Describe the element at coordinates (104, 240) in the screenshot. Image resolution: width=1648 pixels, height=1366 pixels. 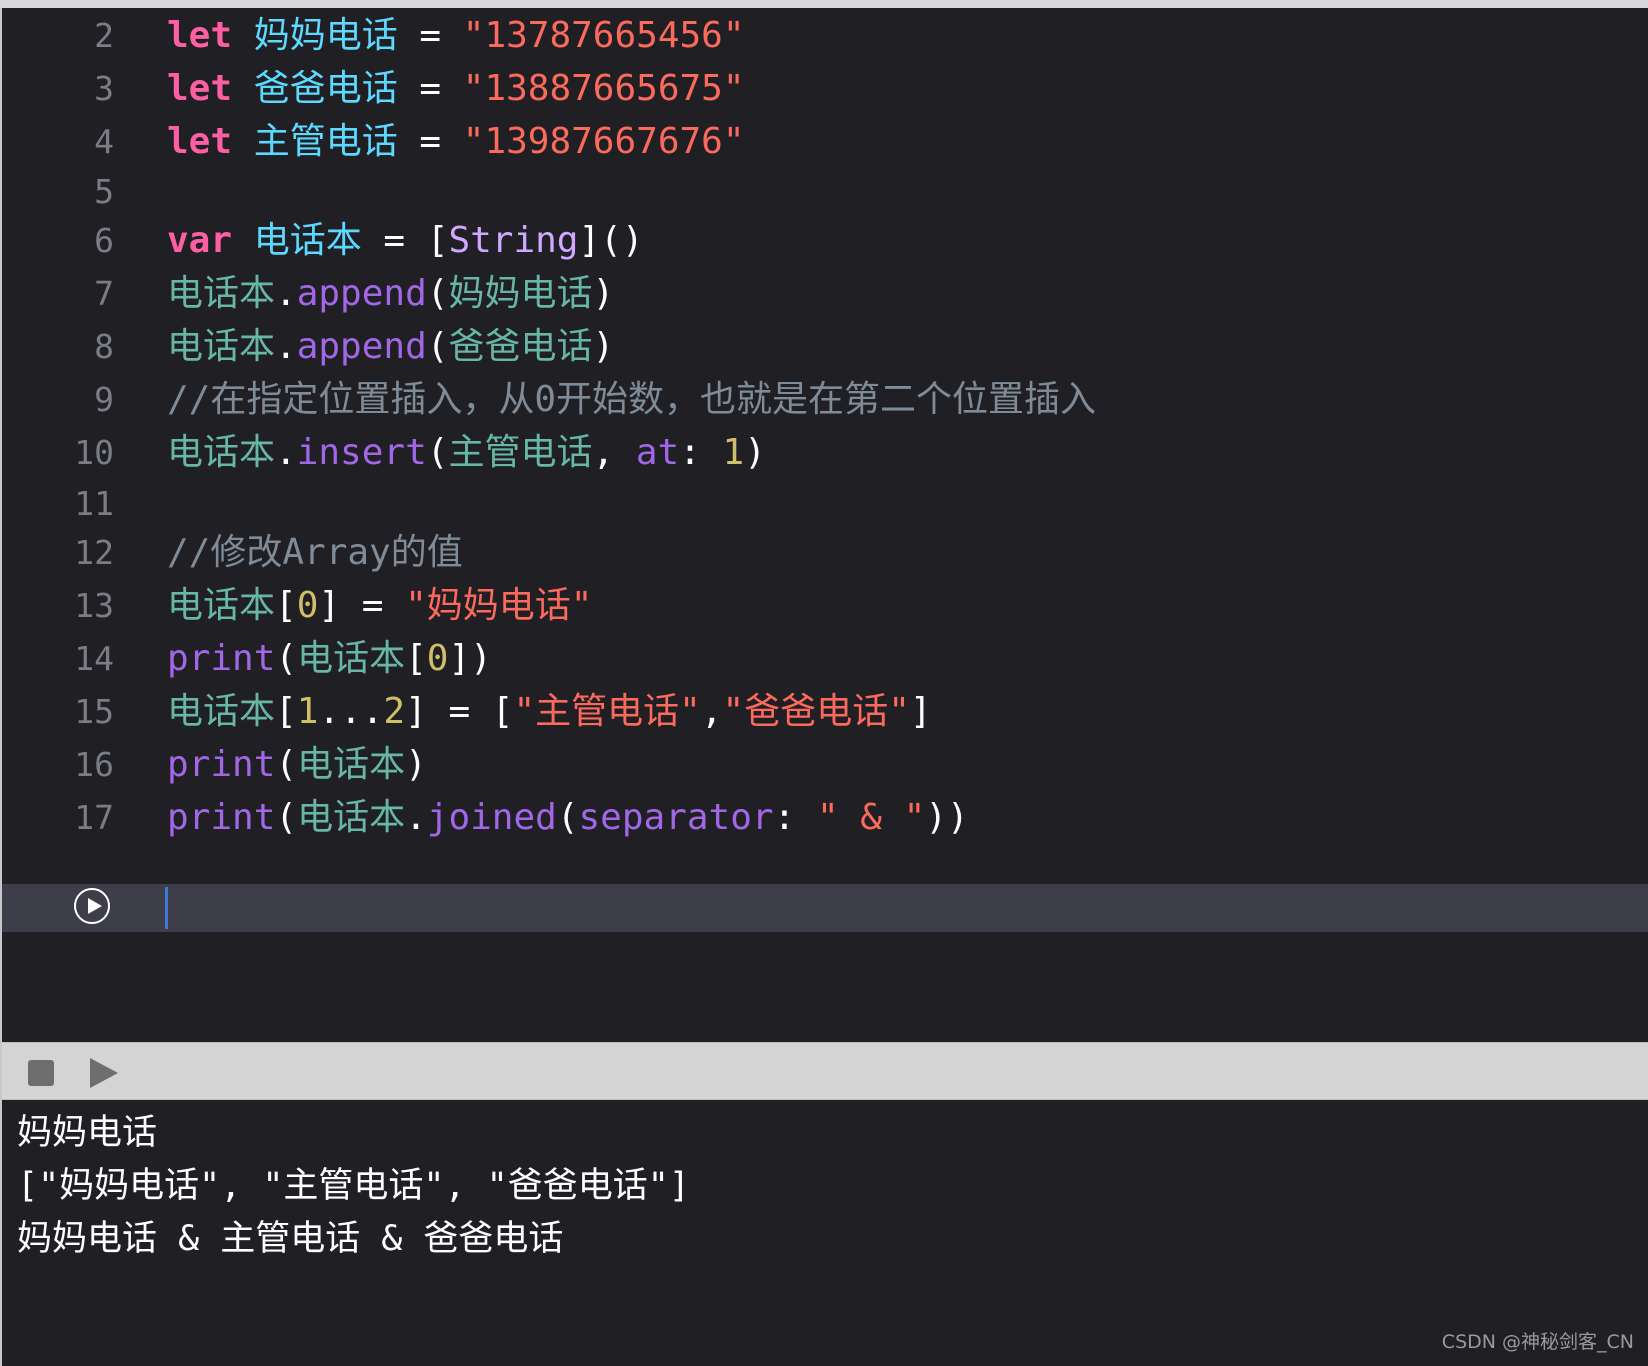
I see `line-number: 6` at that location.